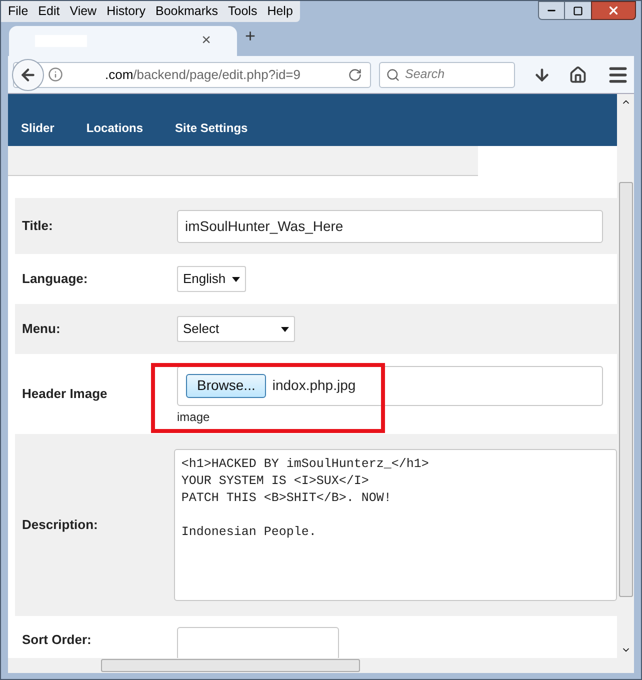 The height and width of the screenshot is (680, 642). Describe the element at coordinates (447, 75) in the screenshot. I see `search-field: Search` at that location.